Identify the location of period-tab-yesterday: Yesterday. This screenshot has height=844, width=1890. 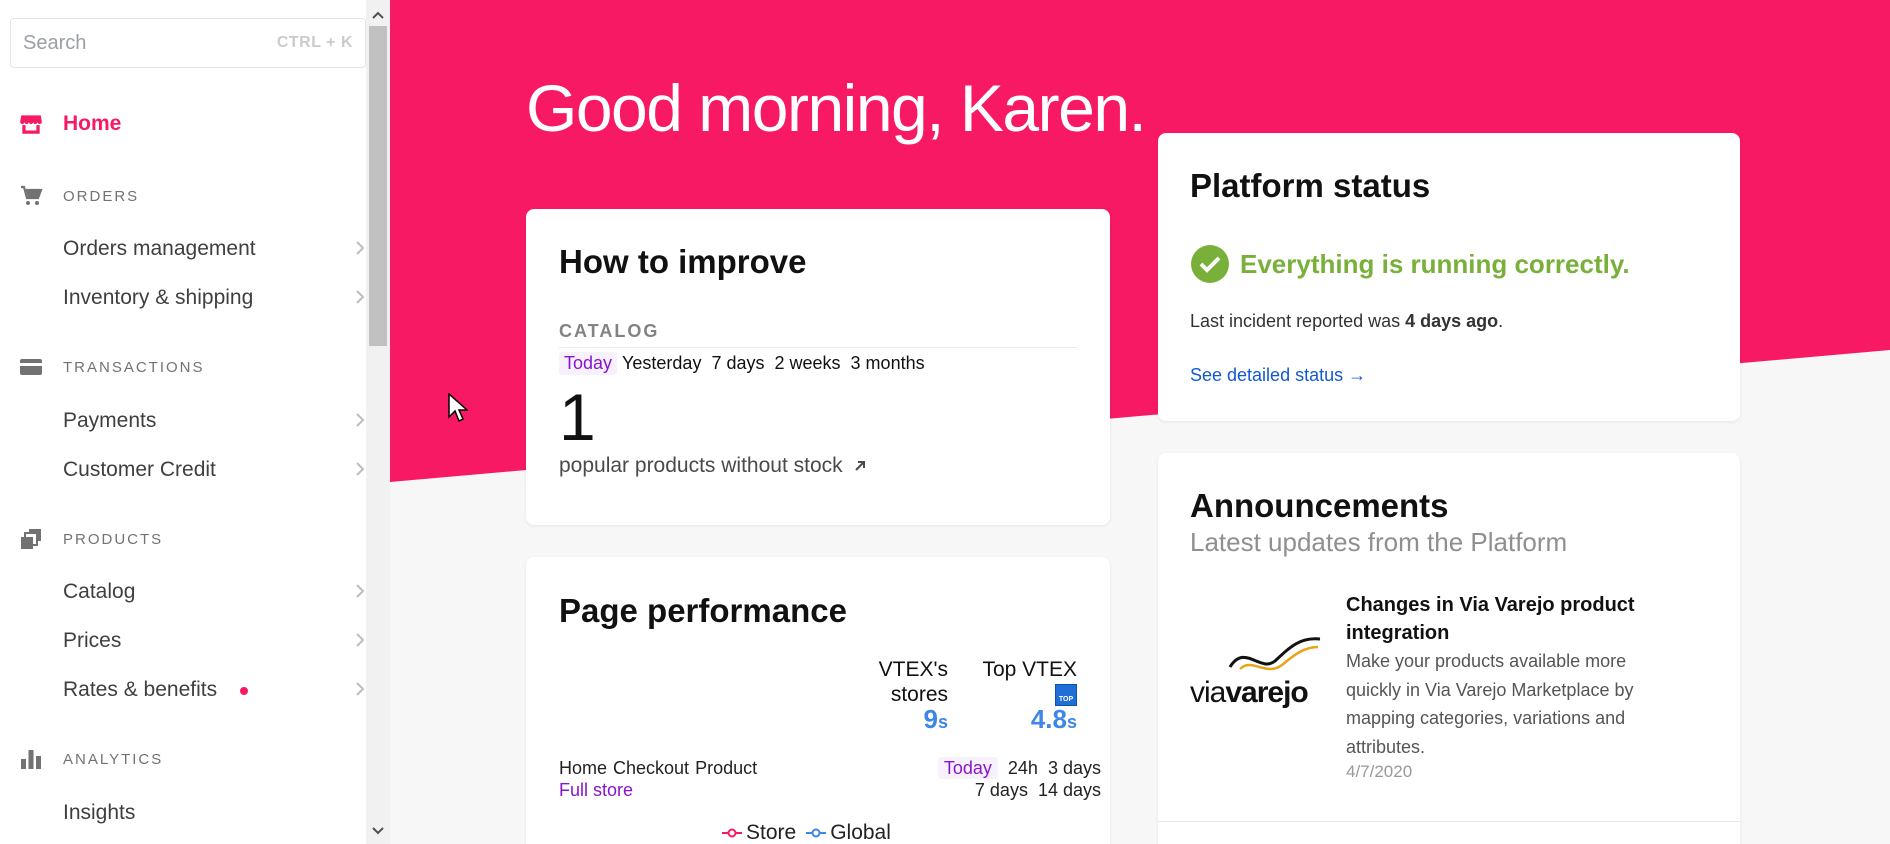
(661, 363).